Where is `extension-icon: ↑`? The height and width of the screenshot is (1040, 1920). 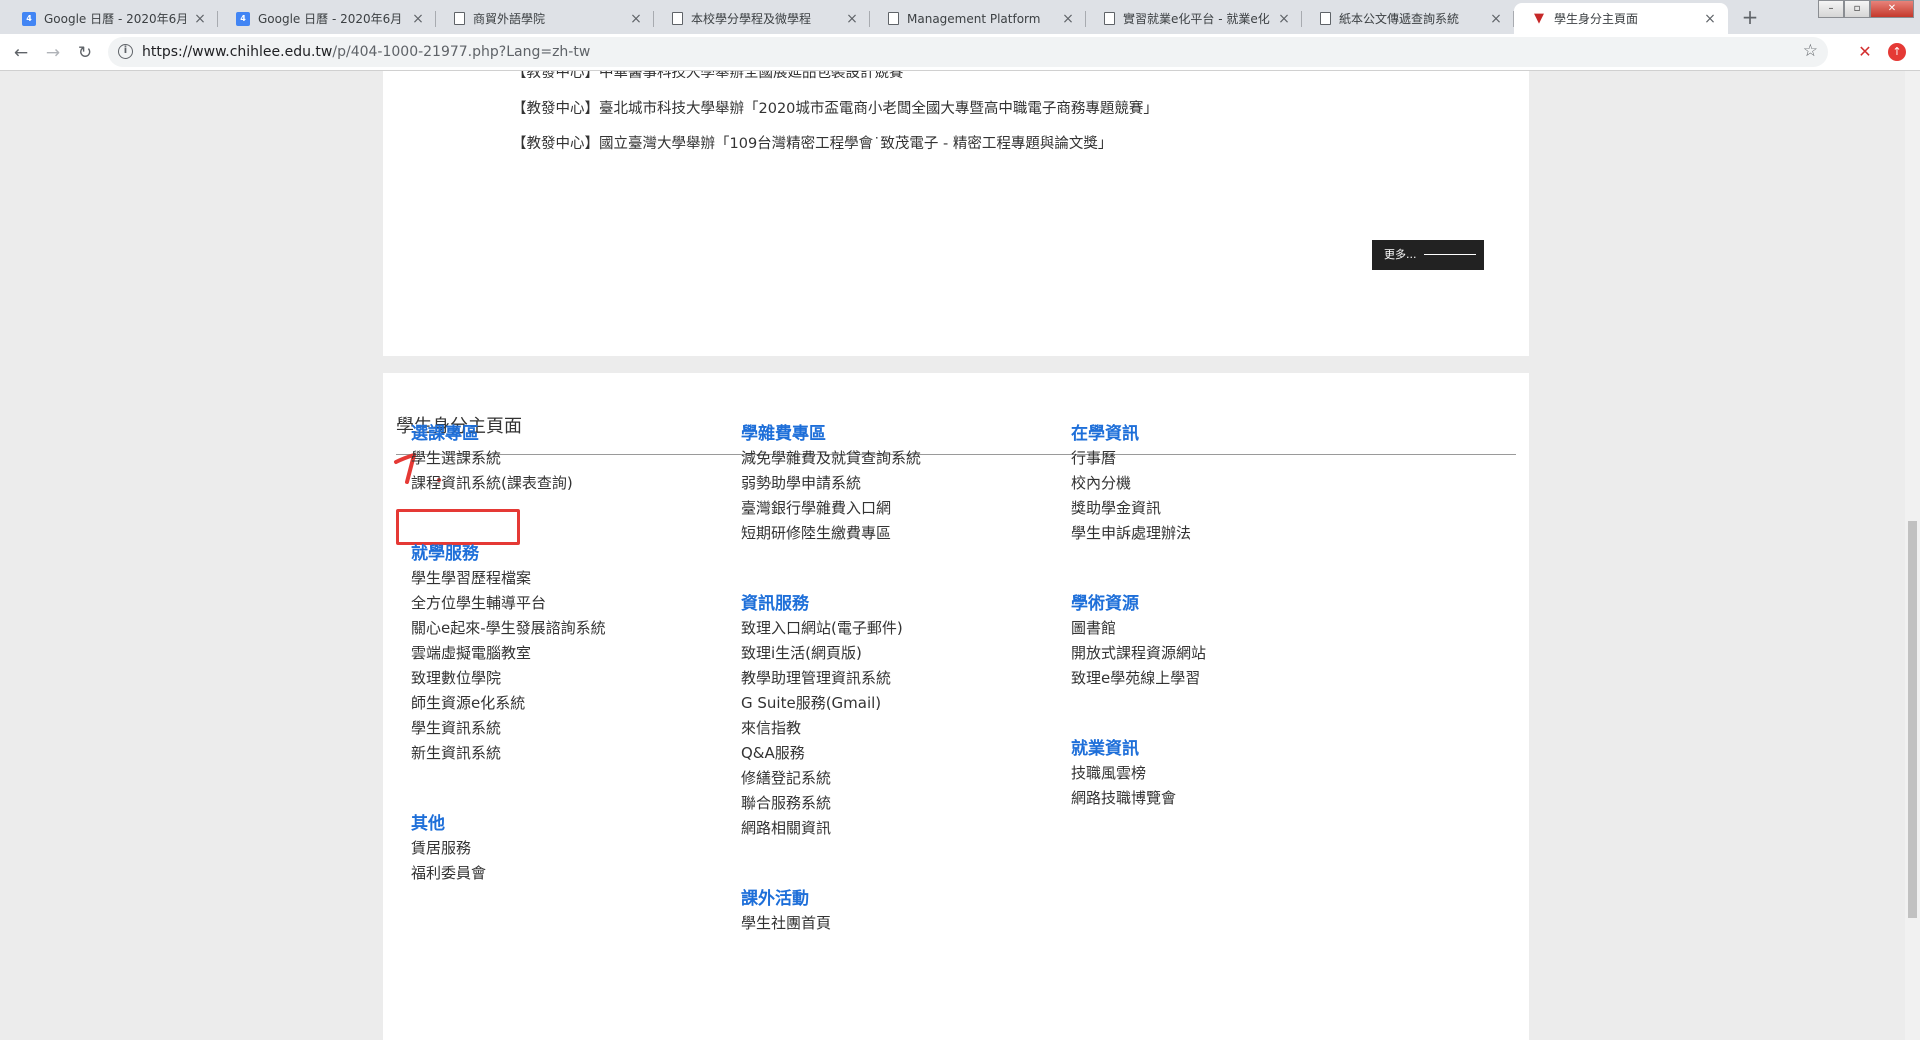
extension-icon: ↑ is located at coordinates (1897, 52).